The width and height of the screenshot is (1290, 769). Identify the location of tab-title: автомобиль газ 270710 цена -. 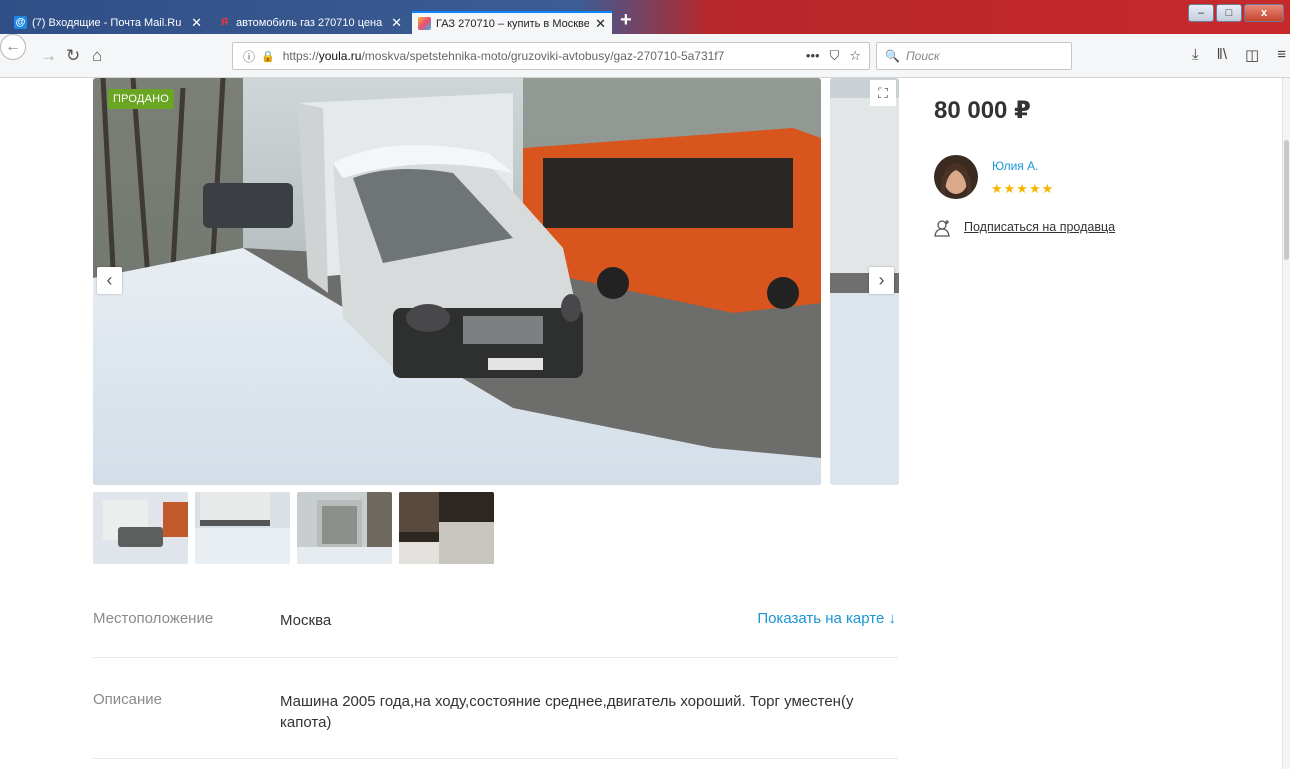
(311, 22).